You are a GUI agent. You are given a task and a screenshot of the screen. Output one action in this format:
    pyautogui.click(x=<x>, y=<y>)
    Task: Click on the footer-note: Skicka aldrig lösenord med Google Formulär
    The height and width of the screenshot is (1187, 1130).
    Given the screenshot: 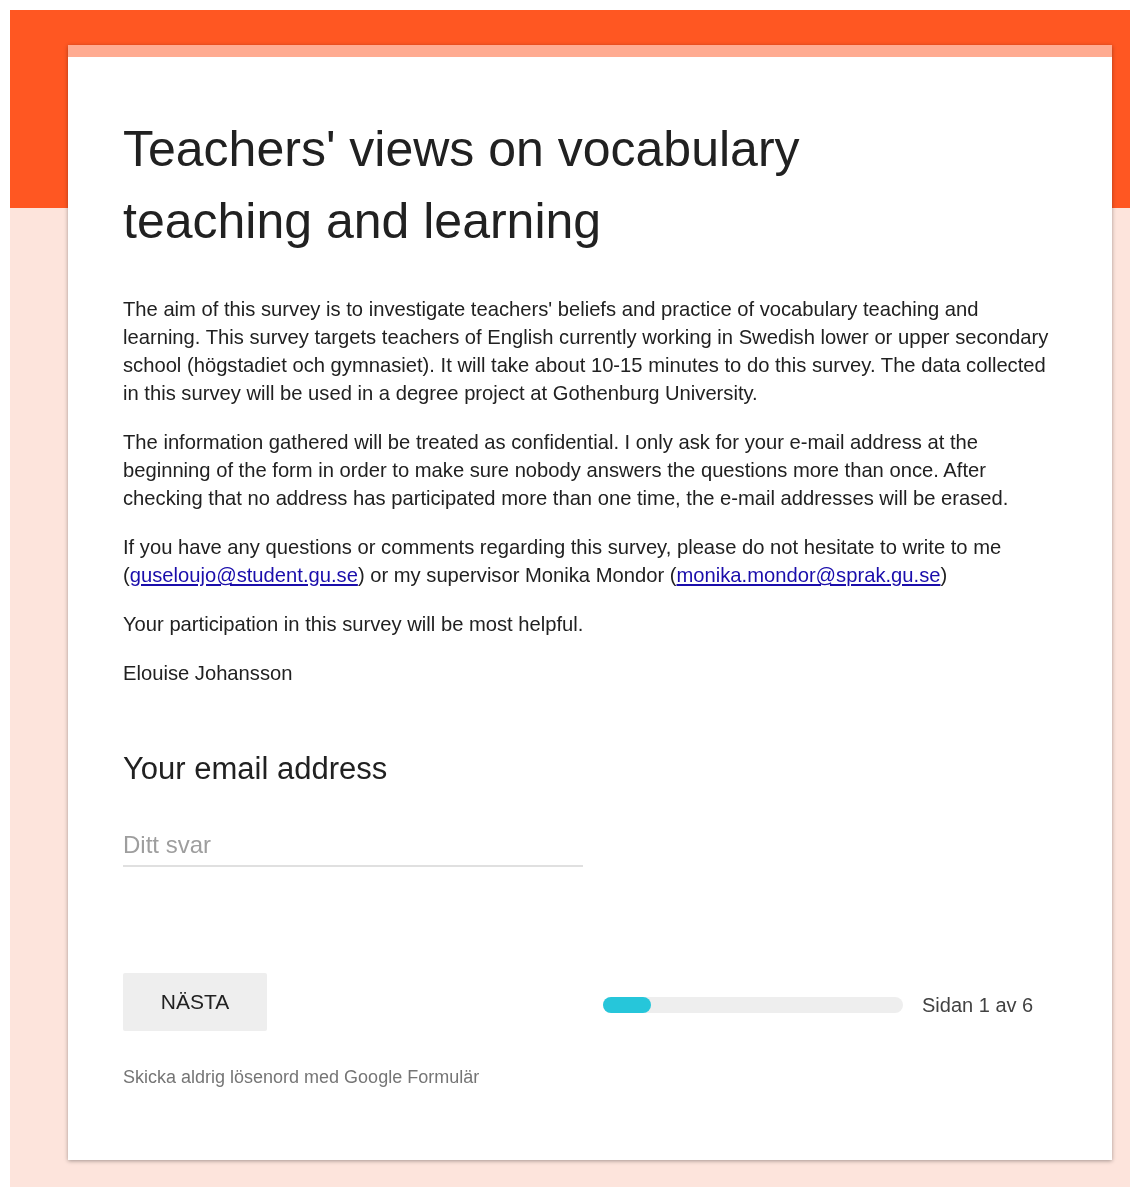 What is the action you would take?
    pyautogui.click(x=302, y=1077)
    